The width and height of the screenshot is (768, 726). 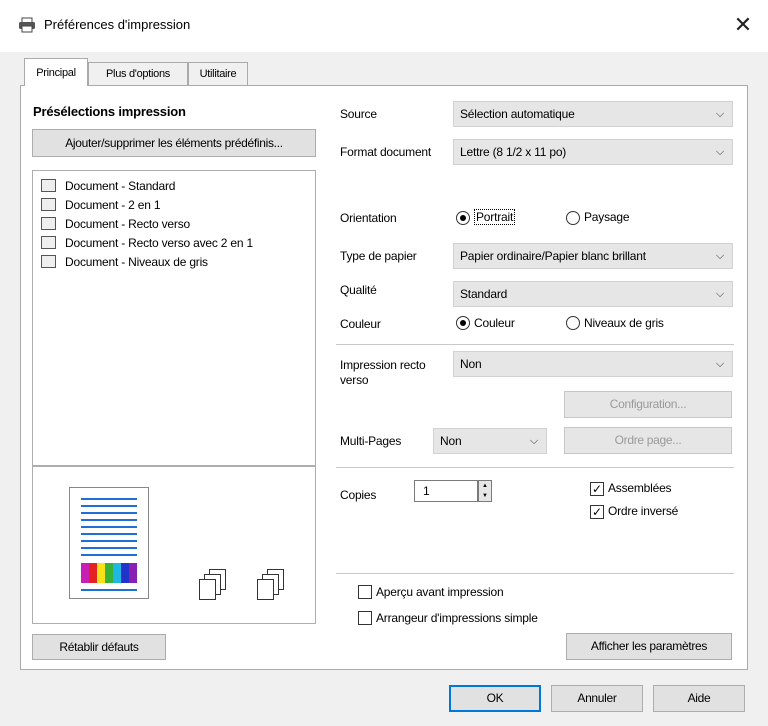 I want to click on format-label: Format document, so click(x=386, y=152).